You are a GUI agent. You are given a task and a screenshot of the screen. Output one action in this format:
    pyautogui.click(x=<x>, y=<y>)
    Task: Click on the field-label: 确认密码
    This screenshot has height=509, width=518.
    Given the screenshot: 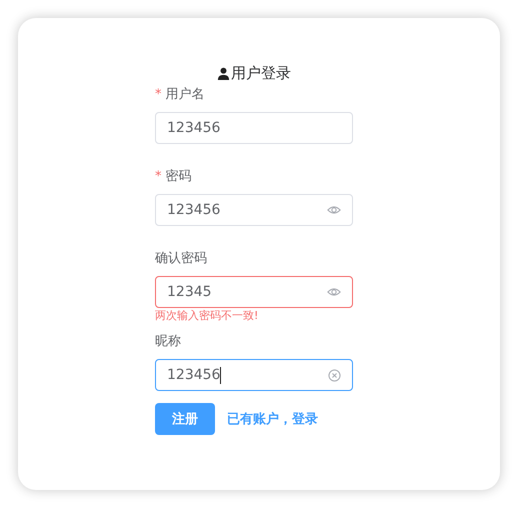 What is the action you would take?
    pyautogui.click(x=181, y=258)
    